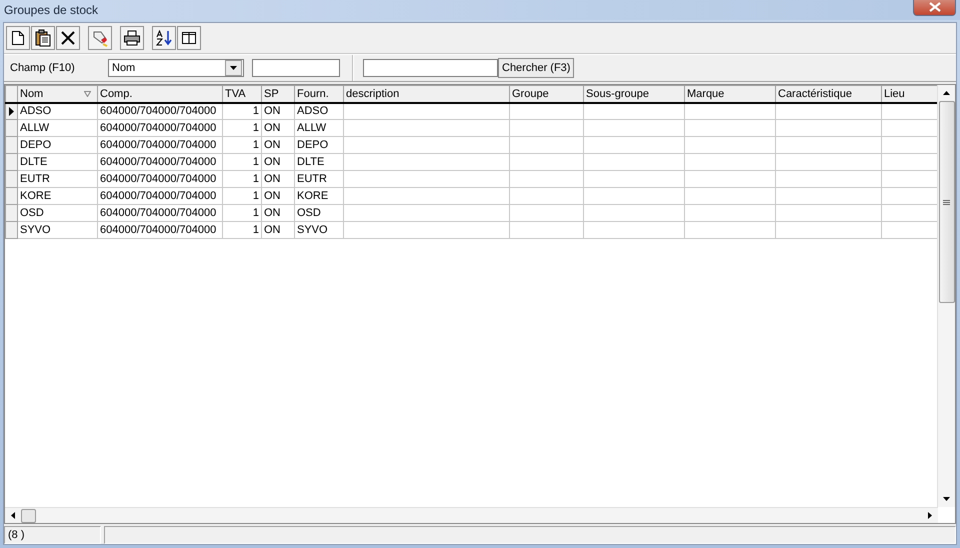 This screenshot has width=960, height=548. I want to click on marker-icon, so click(100, 38).